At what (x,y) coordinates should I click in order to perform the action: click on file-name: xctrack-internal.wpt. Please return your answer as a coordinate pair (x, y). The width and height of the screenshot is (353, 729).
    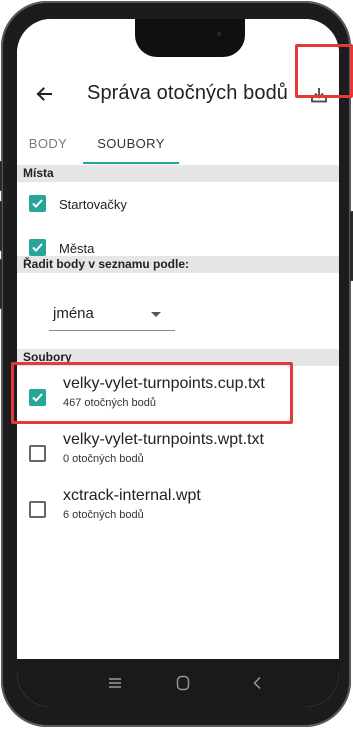
    Looking at the image, I should click on (132, 495).